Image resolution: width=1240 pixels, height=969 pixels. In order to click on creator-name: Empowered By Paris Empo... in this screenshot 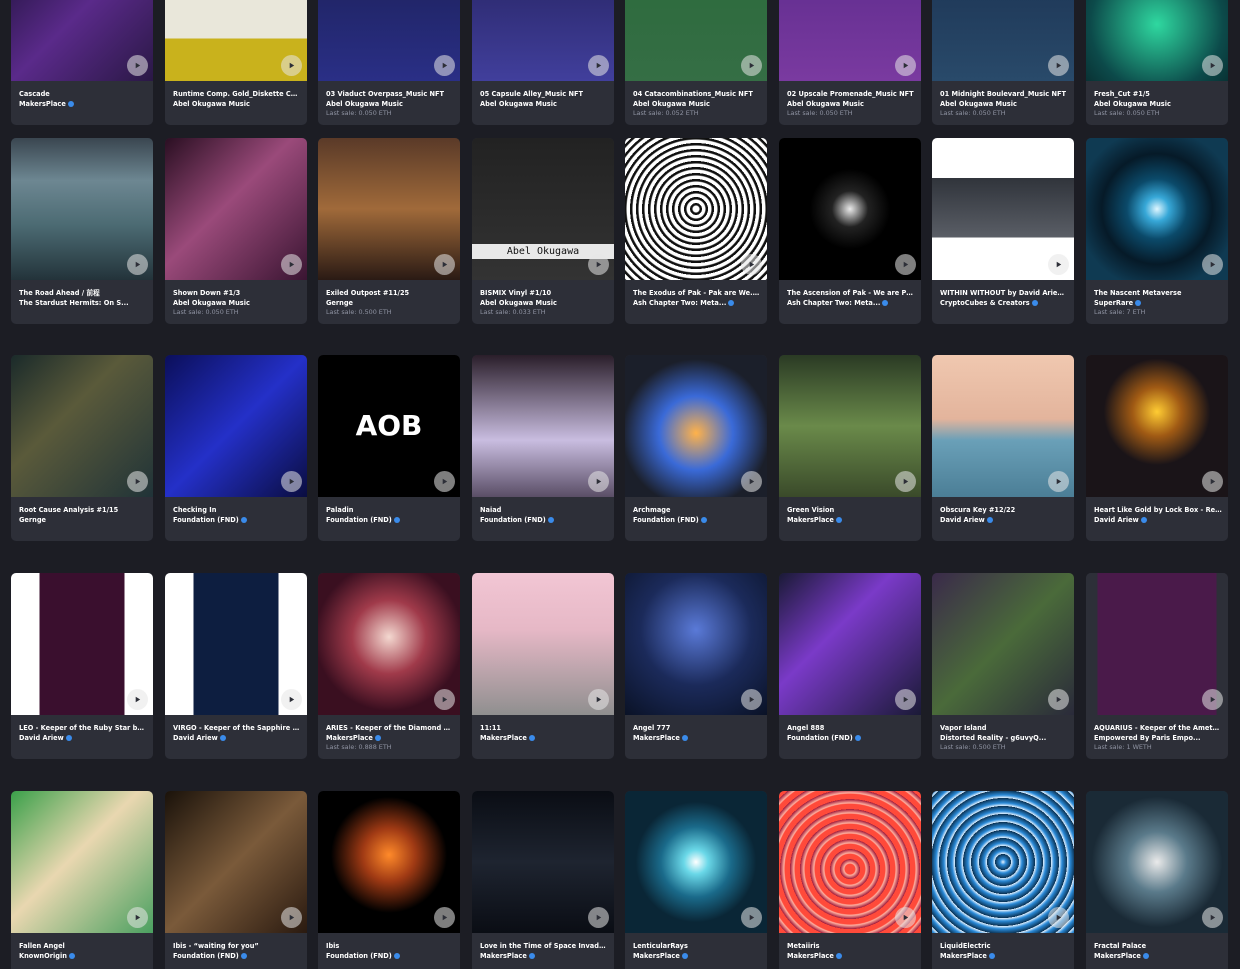, I will do `click(1147, 738)`.